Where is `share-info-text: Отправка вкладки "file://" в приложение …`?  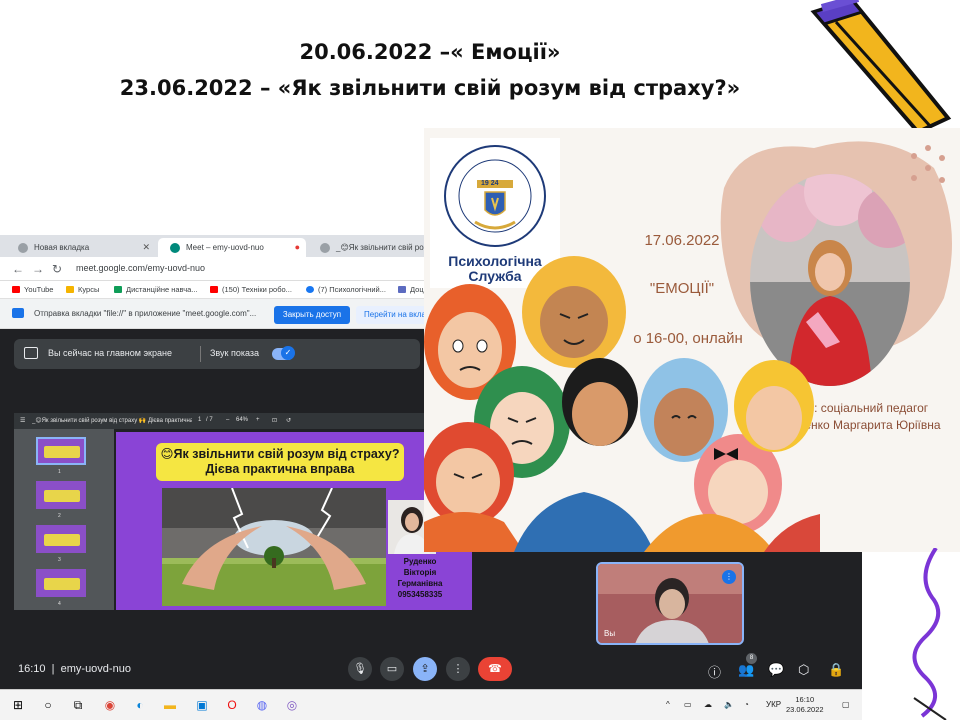 share-info-text: Отправка вкладки "file://" в приложение … is located at coordinates (145, 313).